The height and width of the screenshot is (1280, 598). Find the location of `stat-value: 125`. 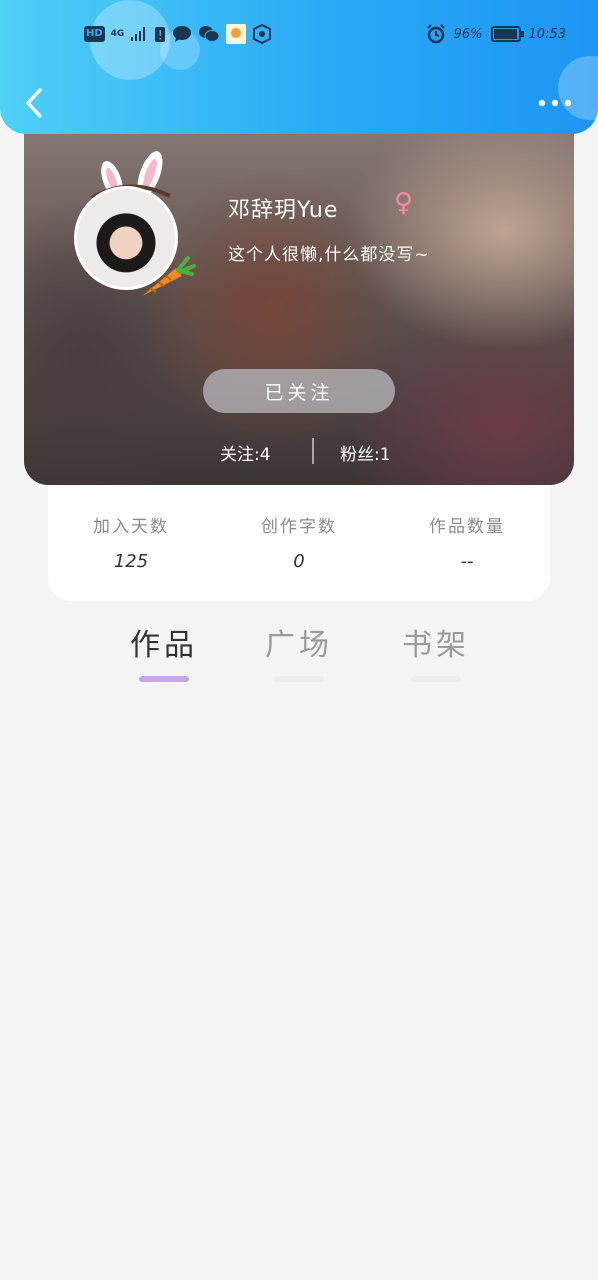

stat-value: 125 is located at coordinates (131, 561).